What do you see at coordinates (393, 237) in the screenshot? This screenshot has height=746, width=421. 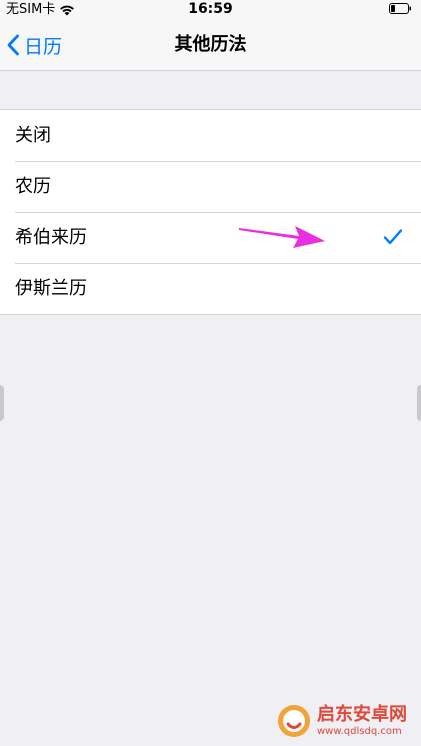 I see `checkmark-icon` at bounding box center [393, 237].